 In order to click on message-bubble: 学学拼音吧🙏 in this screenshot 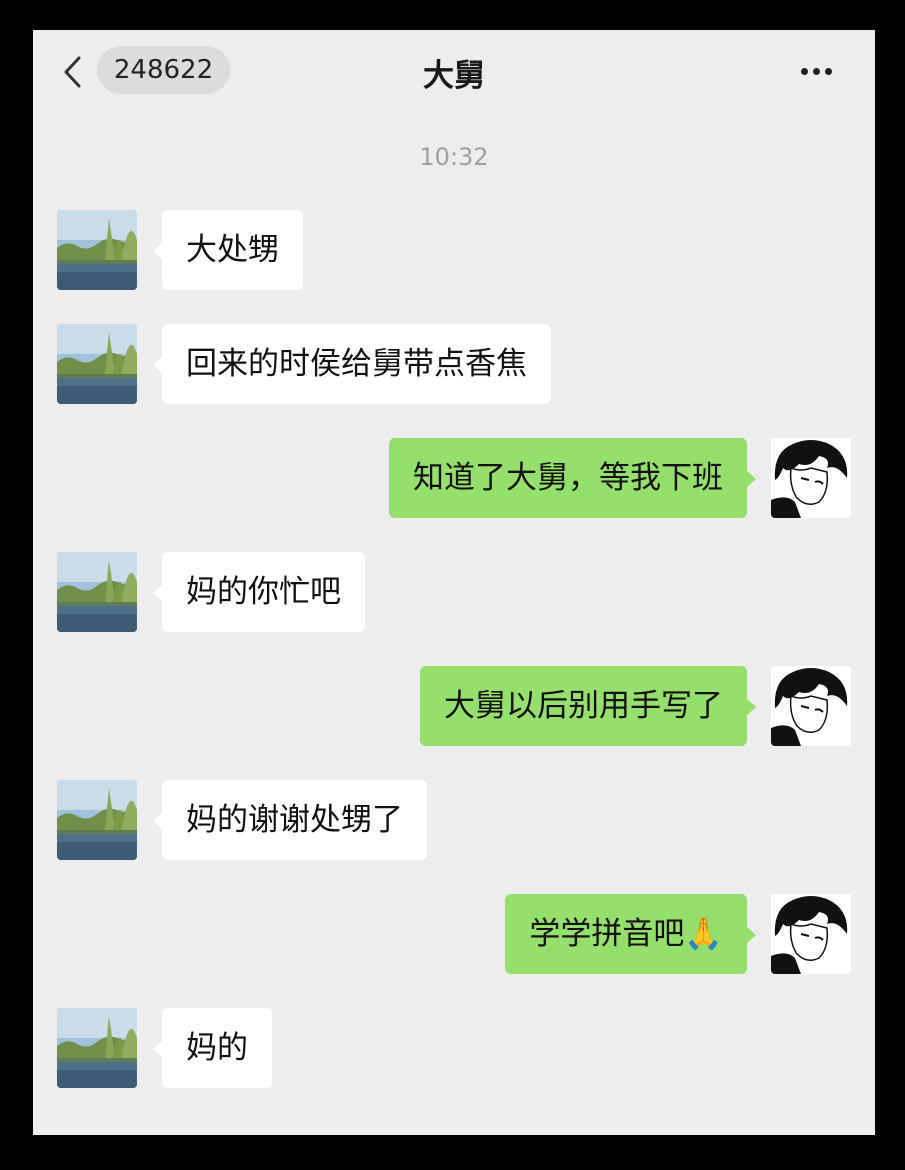, I will do `click(630, 934)`.